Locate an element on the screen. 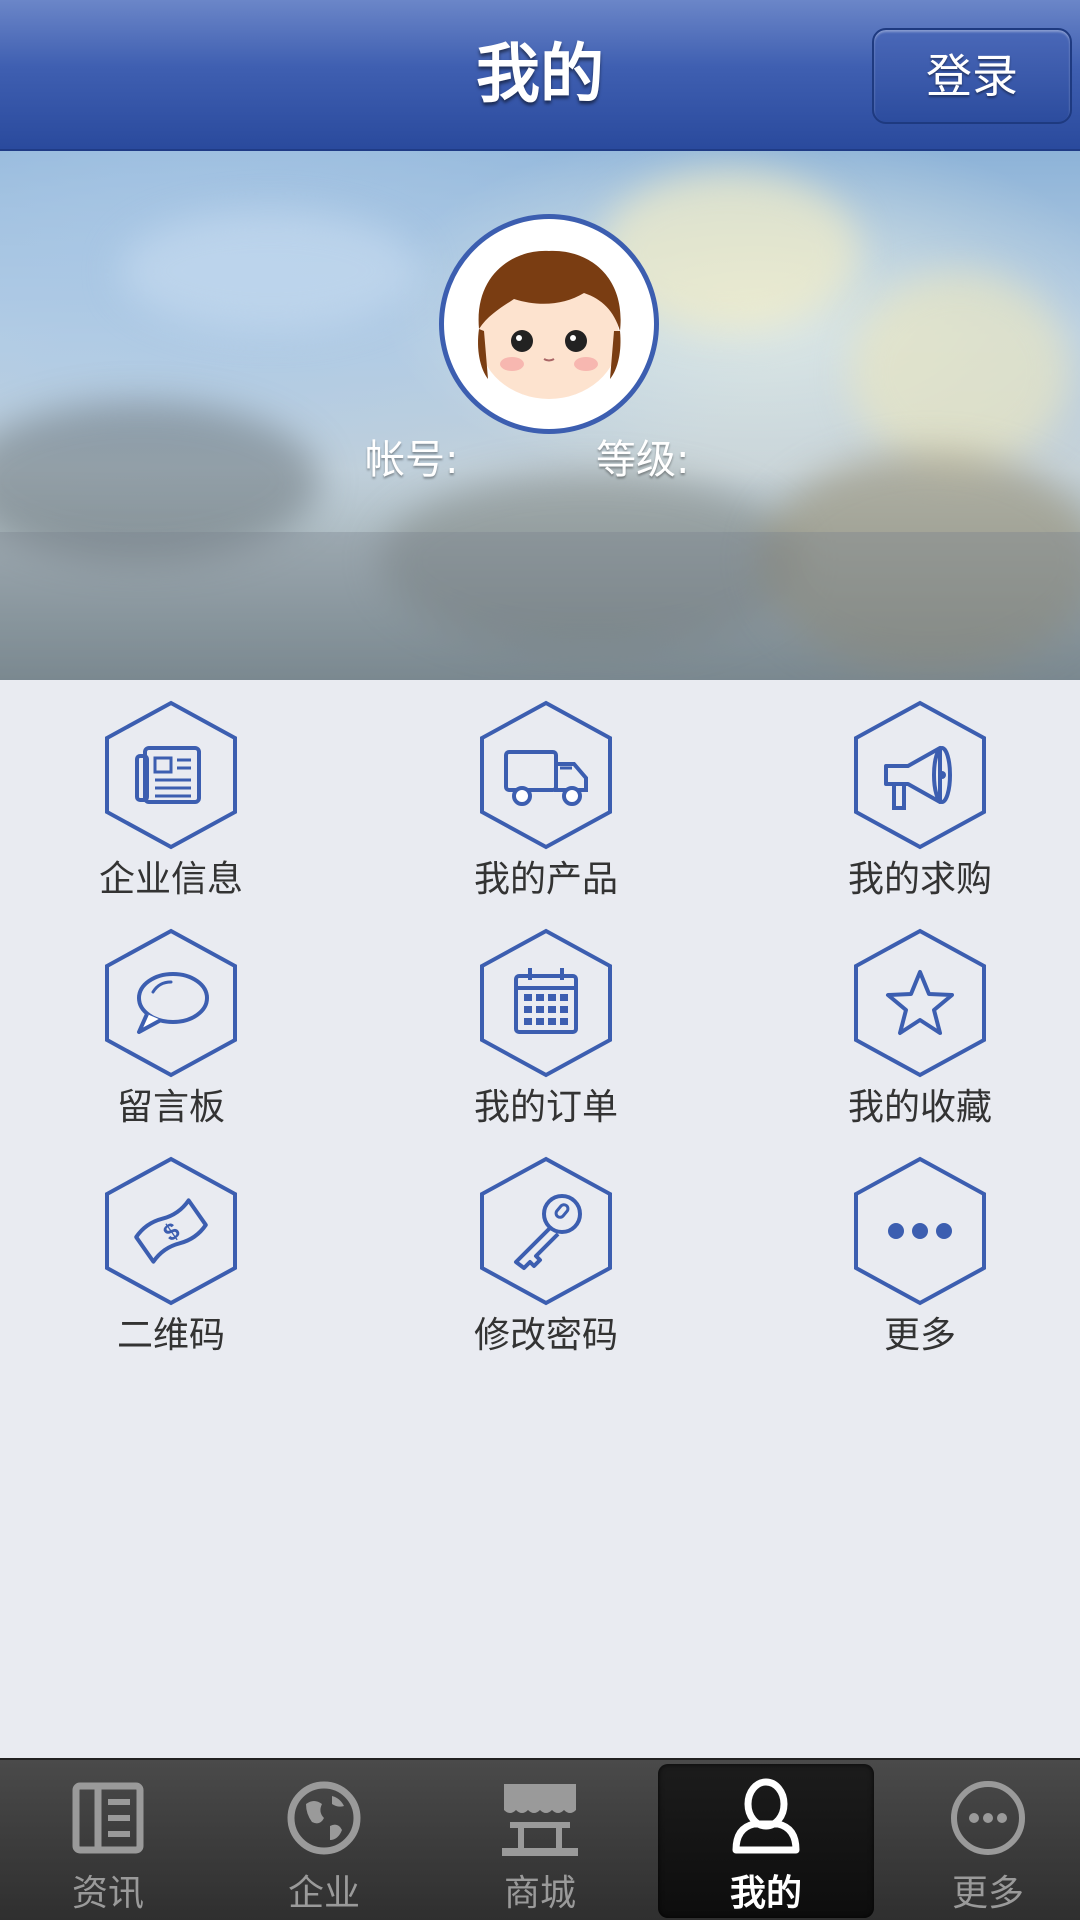 Image resolution: width=1080 pixels, height=1920 pixels. grid-item-company-info: 企业信息 is located at coordinates (171, 805).